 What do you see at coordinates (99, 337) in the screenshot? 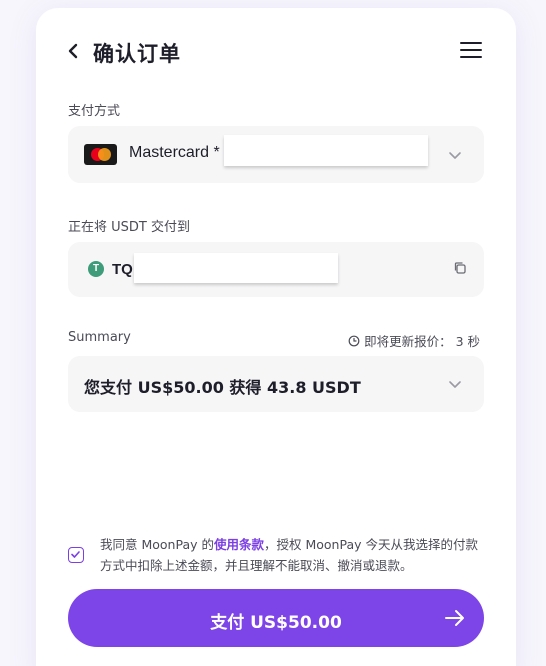
I see `summary-label: Summary` at bounding box center [99, 337].